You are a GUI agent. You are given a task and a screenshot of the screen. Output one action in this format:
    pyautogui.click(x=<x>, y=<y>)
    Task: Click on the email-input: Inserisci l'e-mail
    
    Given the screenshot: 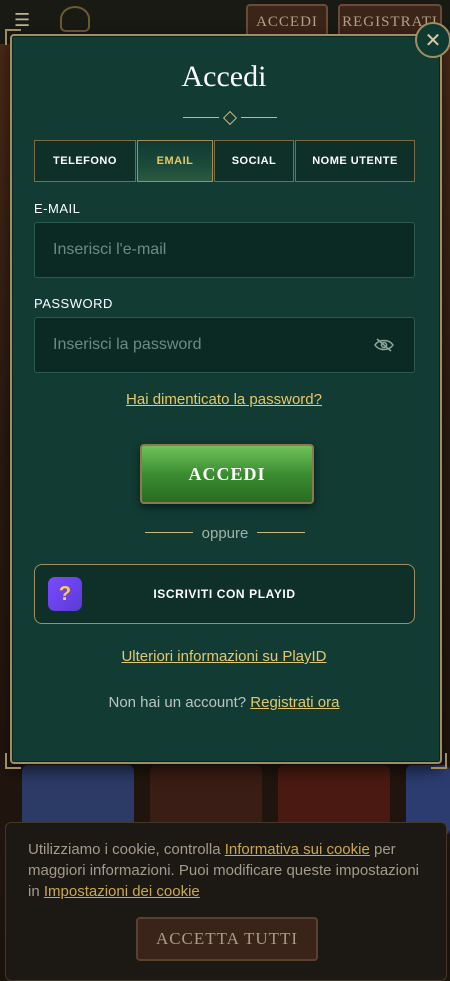 What is the action you would take?
    pyautogui.click(x=224, y=250)
    